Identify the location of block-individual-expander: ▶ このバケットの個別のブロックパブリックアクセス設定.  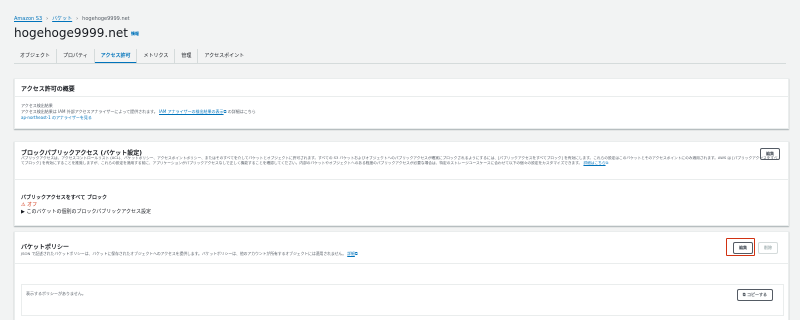
(86, 211).